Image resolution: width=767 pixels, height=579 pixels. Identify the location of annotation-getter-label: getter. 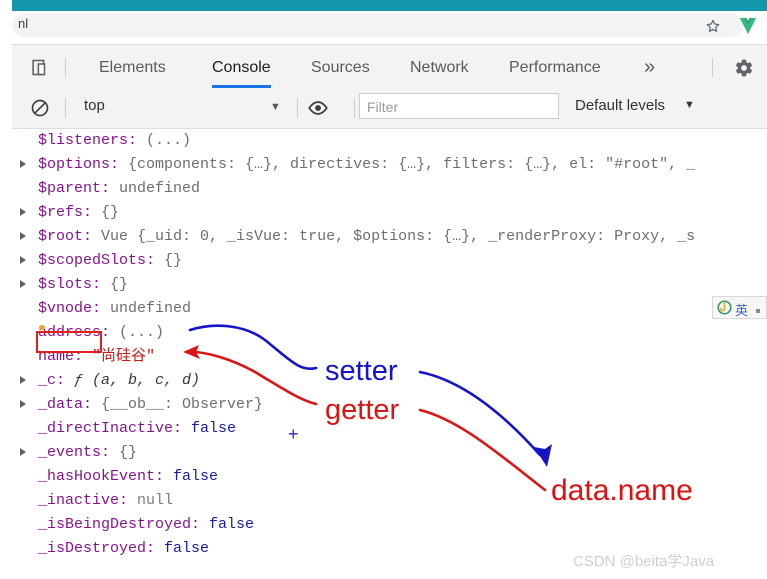
(362, 410).